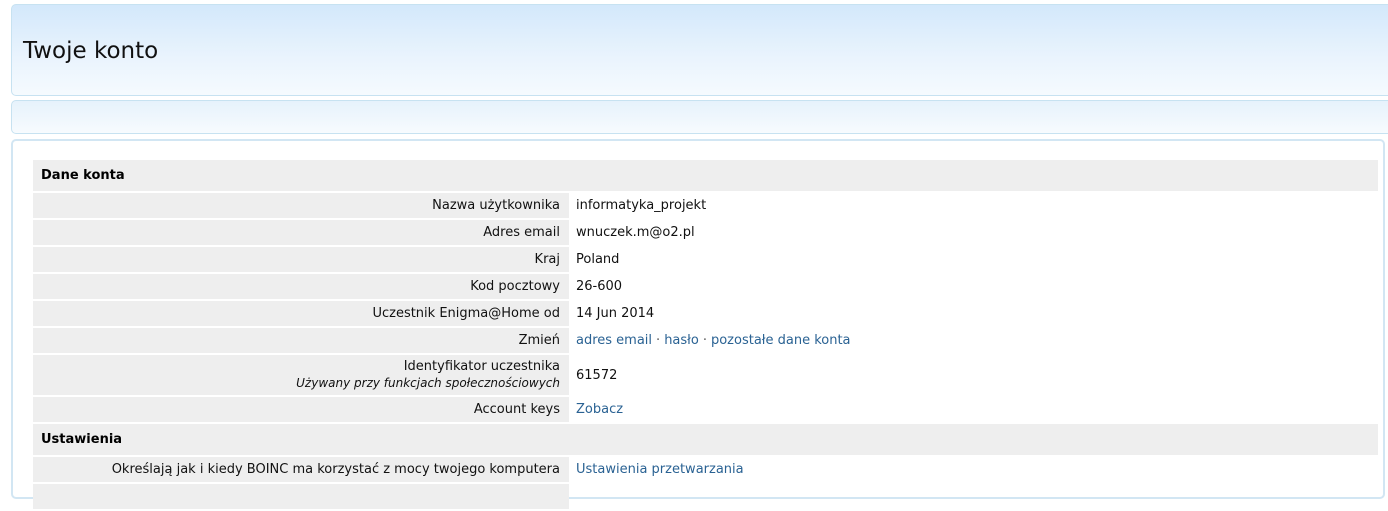 The height and width of the screenshot is (511, 1388). Describe the element at coordinates (635, 232) in the screenshot. I see `email-value: wnuczek.m@o2.pl` at that location.